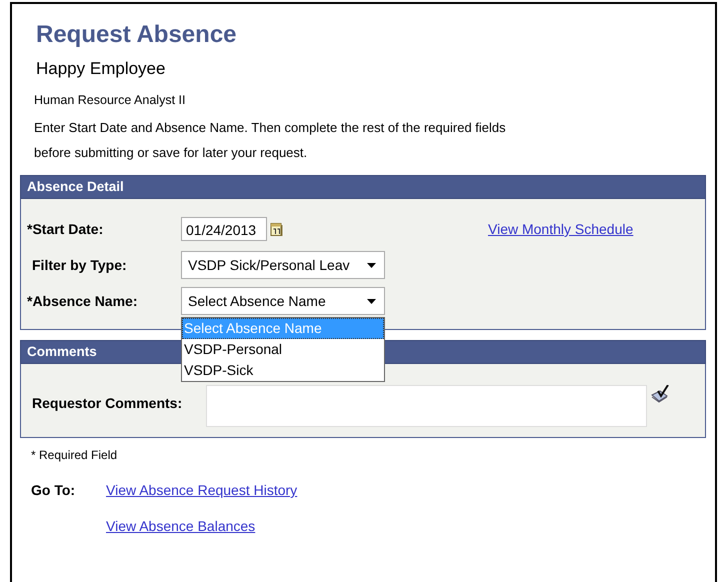  Describe the element at coordinates (283, 265) in the screenshot. I see `type-dropdown: VSDP Sick/Personal Leav` at that location.